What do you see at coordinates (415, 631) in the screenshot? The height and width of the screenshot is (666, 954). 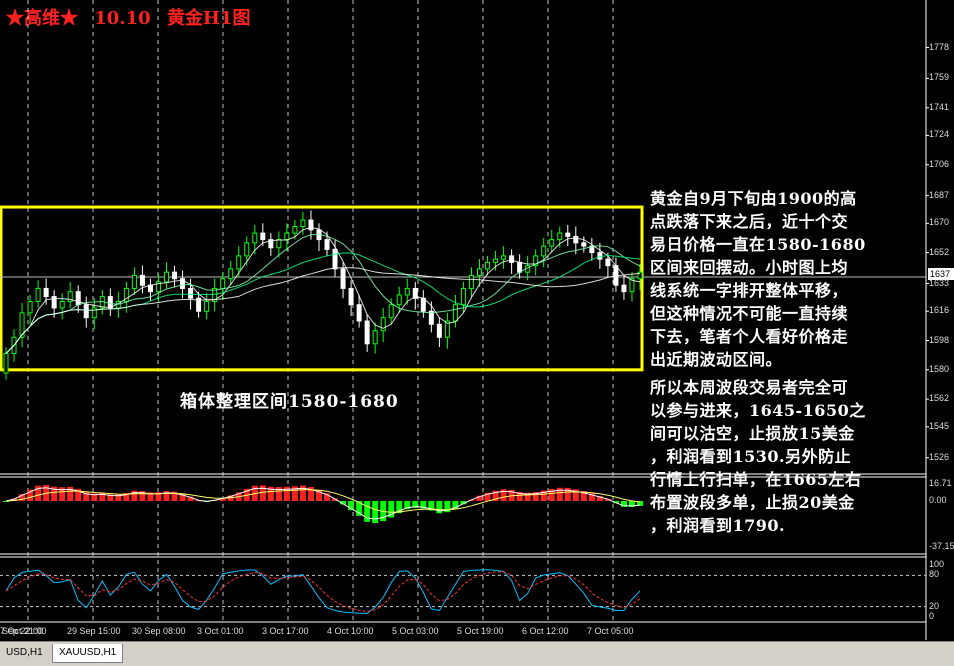 I see `time-tick-label: 5 Oct 03:00` at bounding box center [415, 631].